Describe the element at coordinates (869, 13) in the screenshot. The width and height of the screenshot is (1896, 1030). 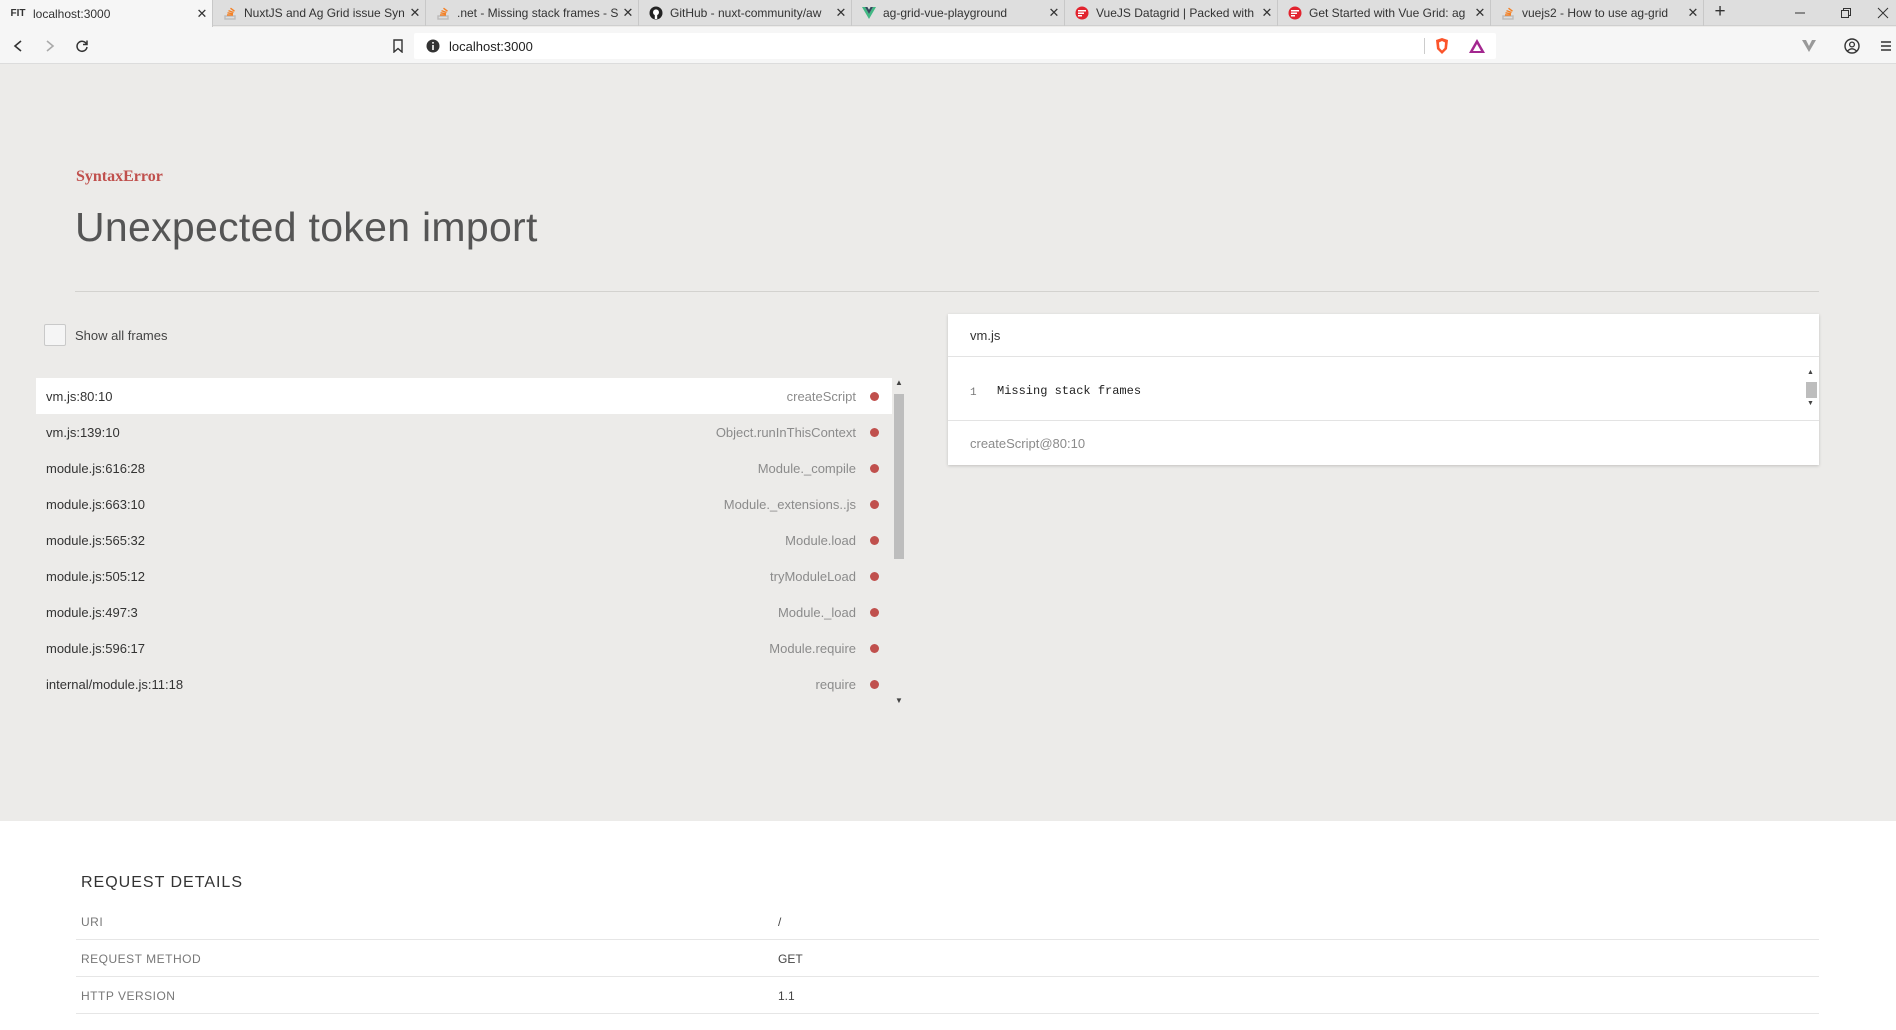
I see `vue-icon` at that location.